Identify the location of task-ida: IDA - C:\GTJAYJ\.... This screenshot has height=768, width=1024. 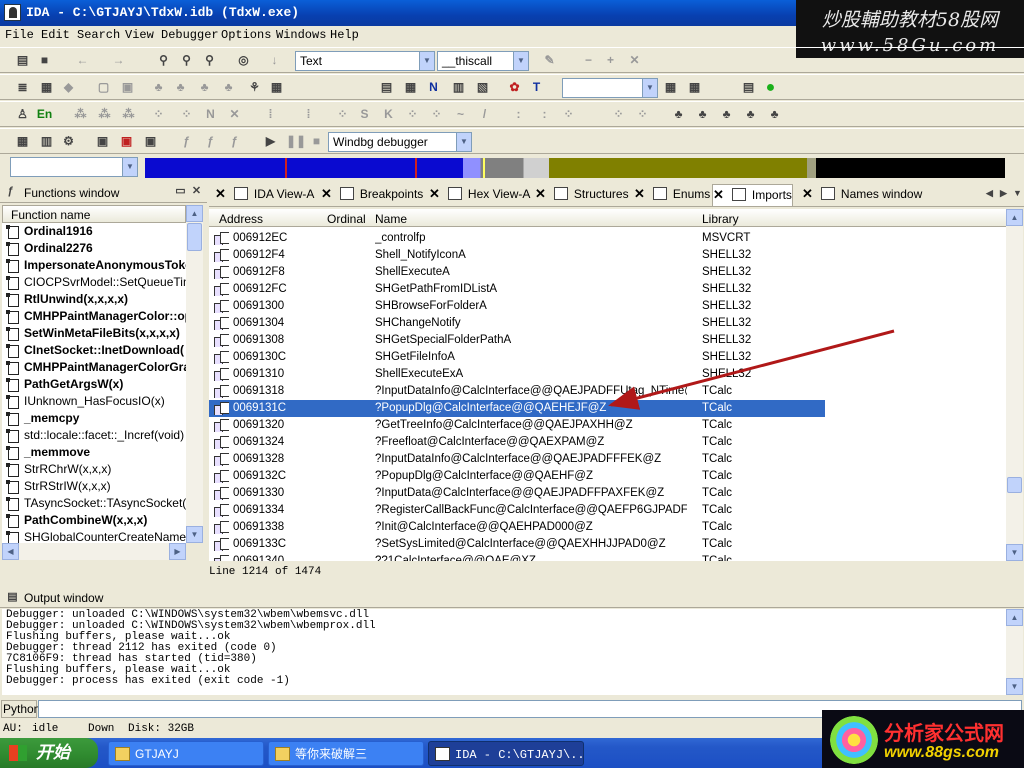
(506, 753).